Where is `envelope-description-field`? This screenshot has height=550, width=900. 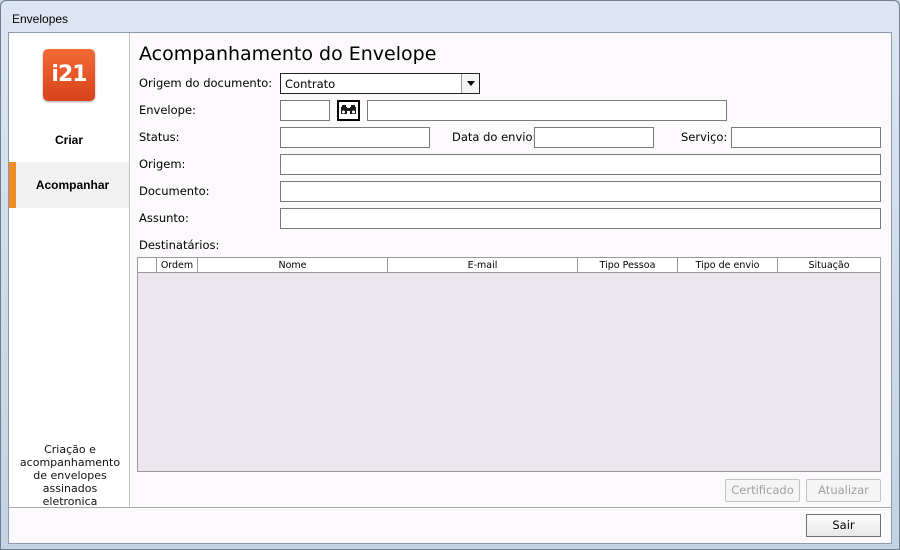
envelope-description-field is located at coordinates (547, 110).